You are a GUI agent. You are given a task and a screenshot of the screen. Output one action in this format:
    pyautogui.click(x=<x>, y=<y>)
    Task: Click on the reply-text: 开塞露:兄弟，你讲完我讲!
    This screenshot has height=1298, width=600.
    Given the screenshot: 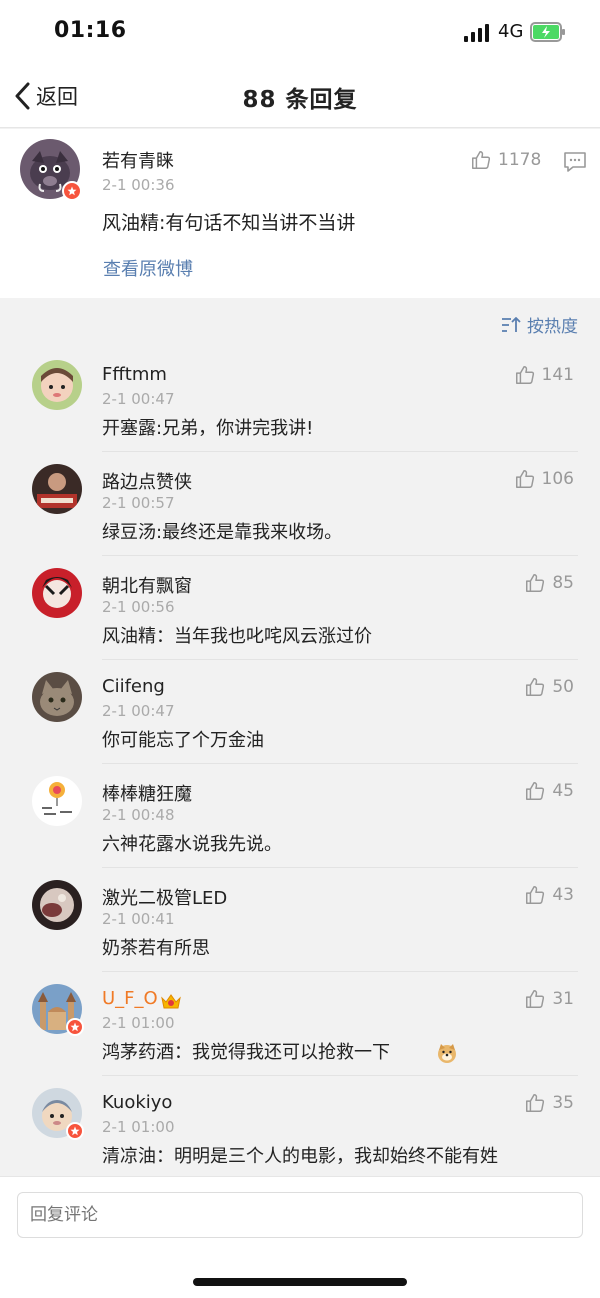 What is the action you would take?
    pyautogui.click(x=208, y=428)
    